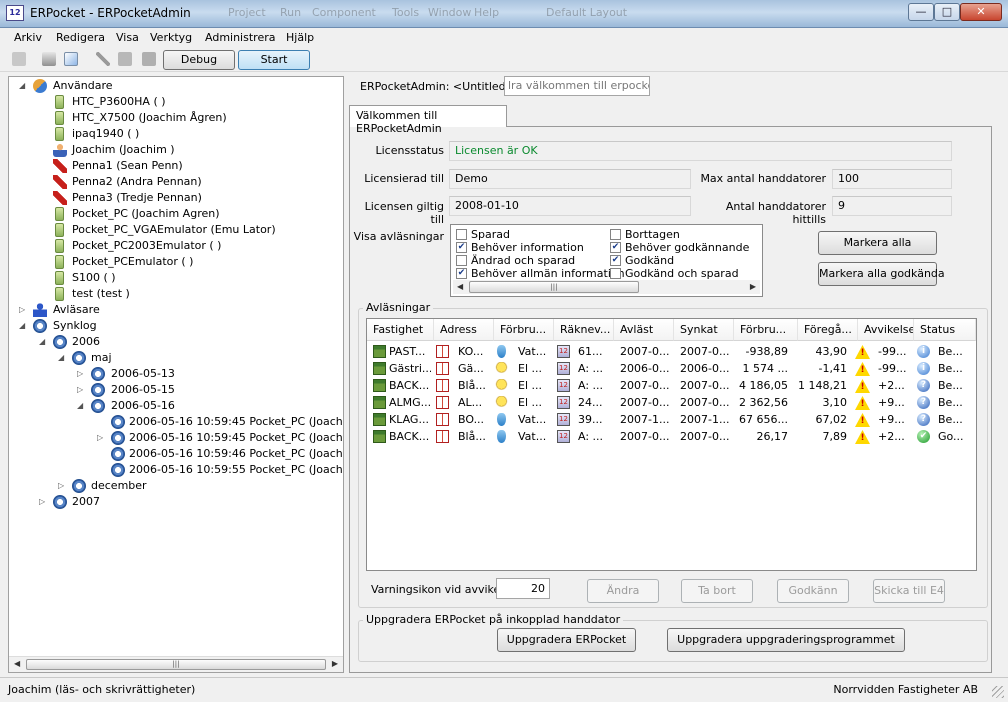 The image size is (1008, 702). I want to click on new-icon, so click(19, 59).